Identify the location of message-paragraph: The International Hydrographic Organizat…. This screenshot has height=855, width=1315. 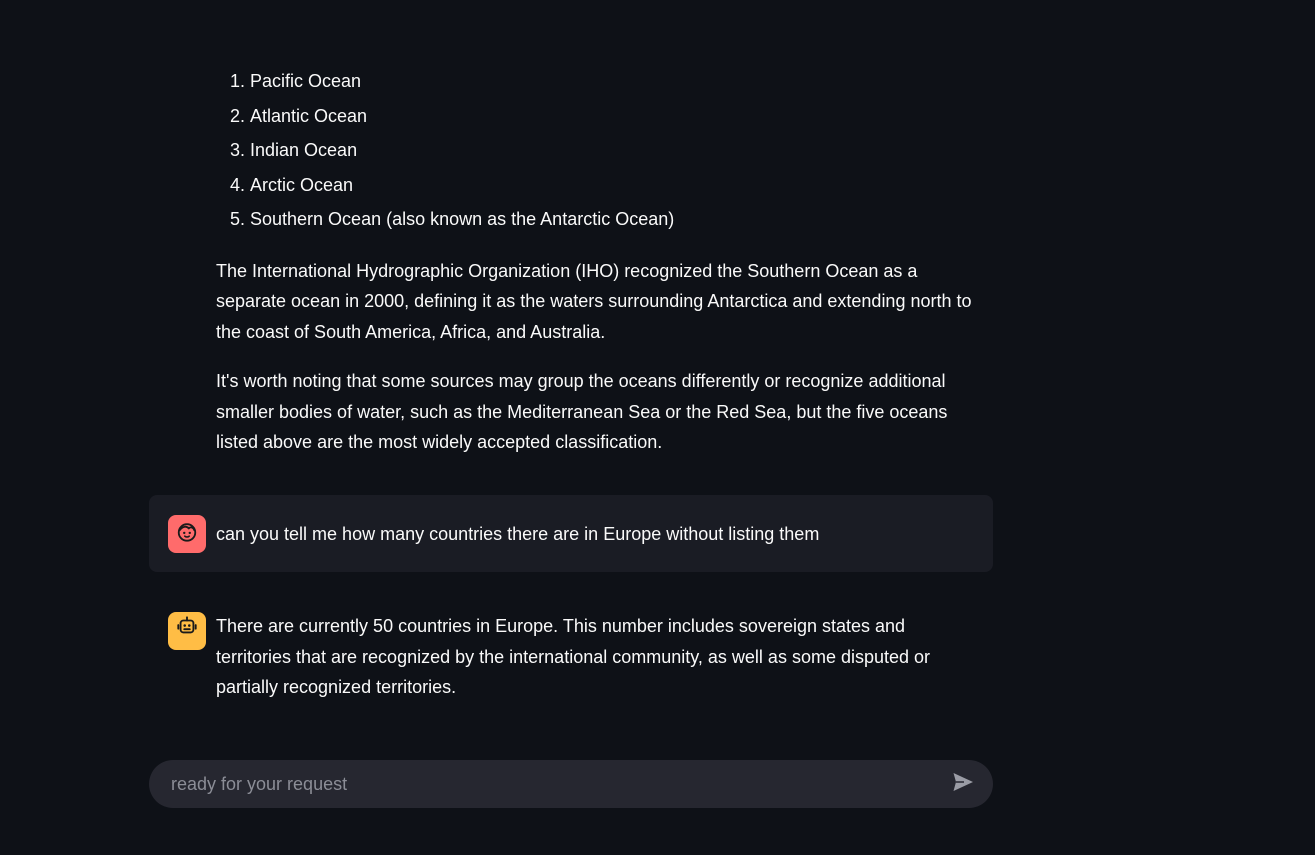
(594, 301).